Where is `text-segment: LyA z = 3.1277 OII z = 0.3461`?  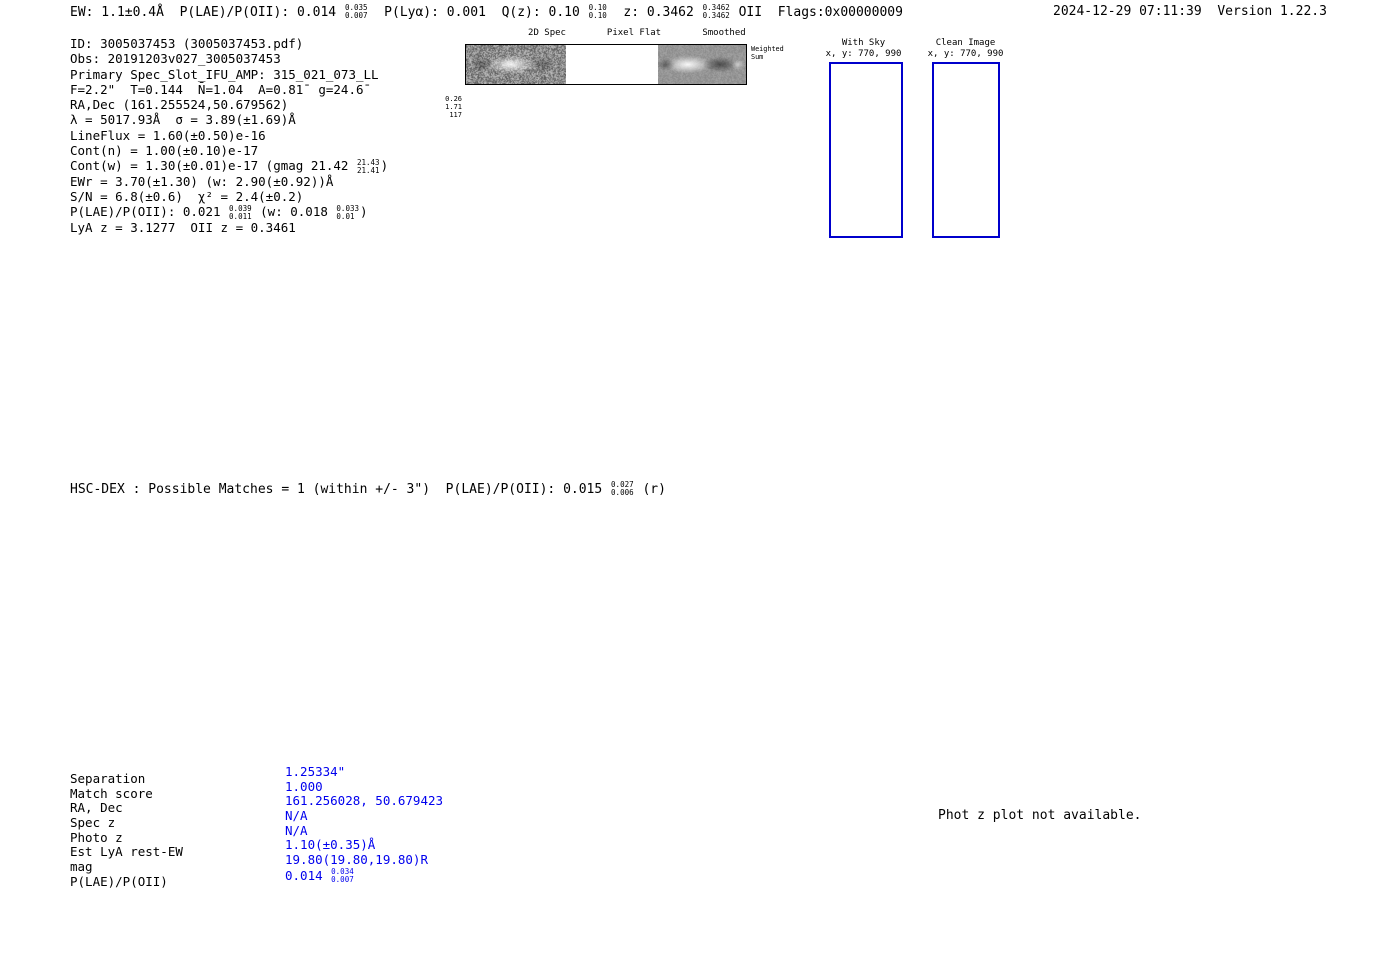 text-segment: LyA z = 3.1277 OII z = 0.3461 is located at coordinates (183, 227).